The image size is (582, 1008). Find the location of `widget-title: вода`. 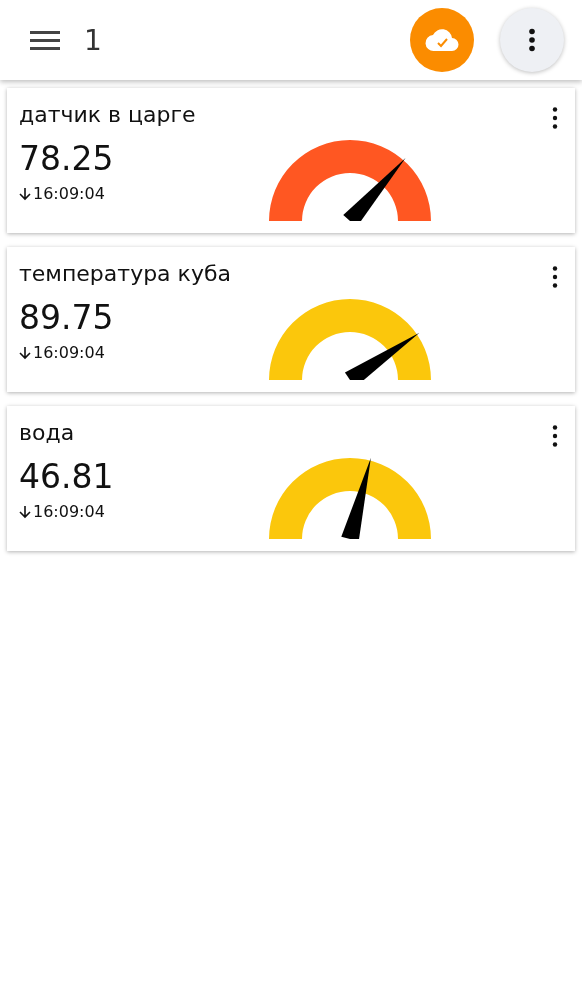

widget-title: вода is located at coordinates (47, 432).